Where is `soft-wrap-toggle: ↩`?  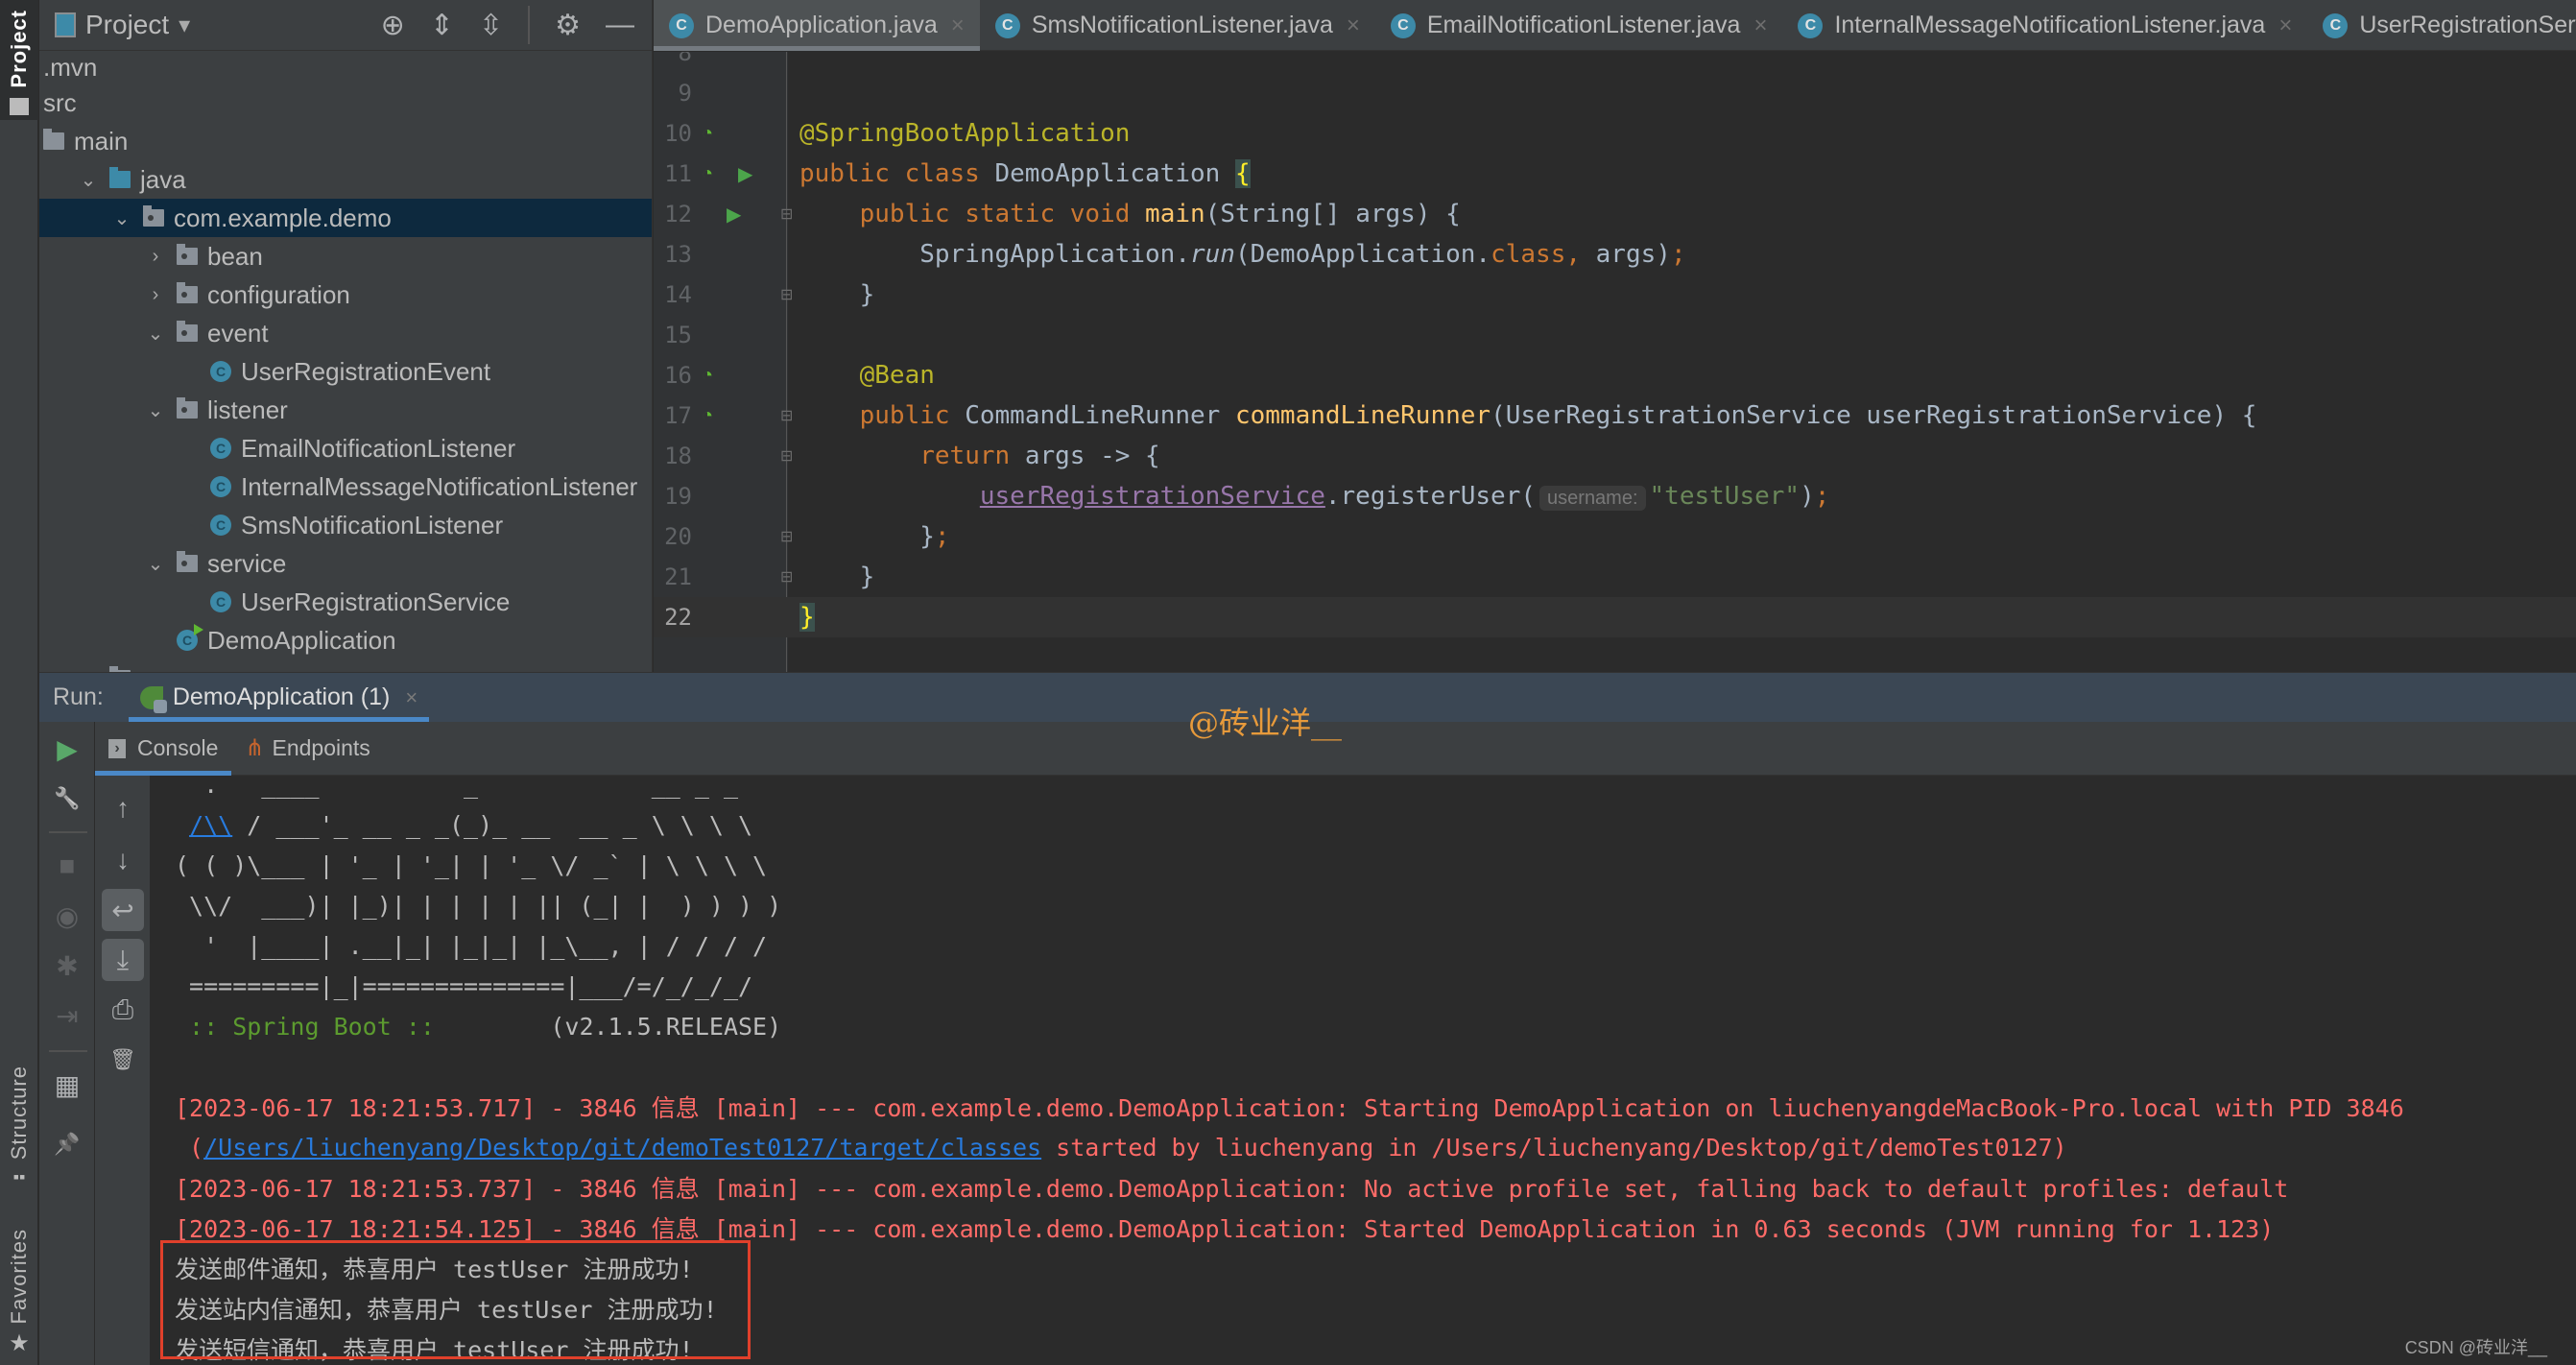
soft-wrap-toggle: ↩ is located at coordinates (123, 910).